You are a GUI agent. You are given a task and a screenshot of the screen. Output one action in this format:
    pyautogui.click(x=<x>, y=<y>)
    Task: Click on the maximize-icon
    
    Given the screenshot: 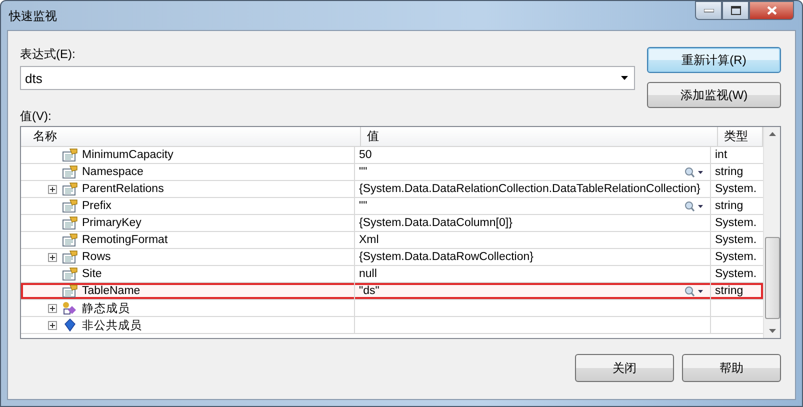 What is the action you would take?
    pyautogui.click(x=735, y=10)
    